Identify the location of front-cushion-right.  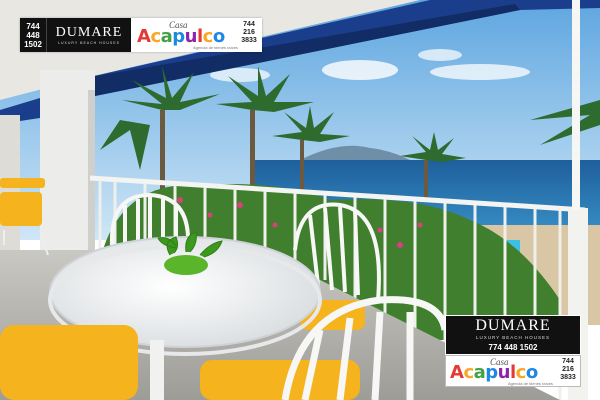
(280, 380).